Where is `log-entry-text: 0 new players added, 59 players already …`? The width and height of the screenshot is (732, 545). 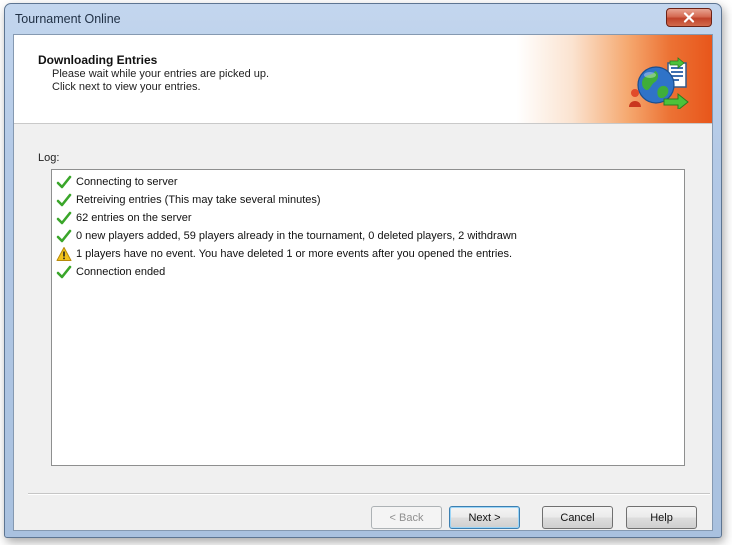 log-entry-text: 0 new players added, 59 players already … is located at coordinates (296, 236).